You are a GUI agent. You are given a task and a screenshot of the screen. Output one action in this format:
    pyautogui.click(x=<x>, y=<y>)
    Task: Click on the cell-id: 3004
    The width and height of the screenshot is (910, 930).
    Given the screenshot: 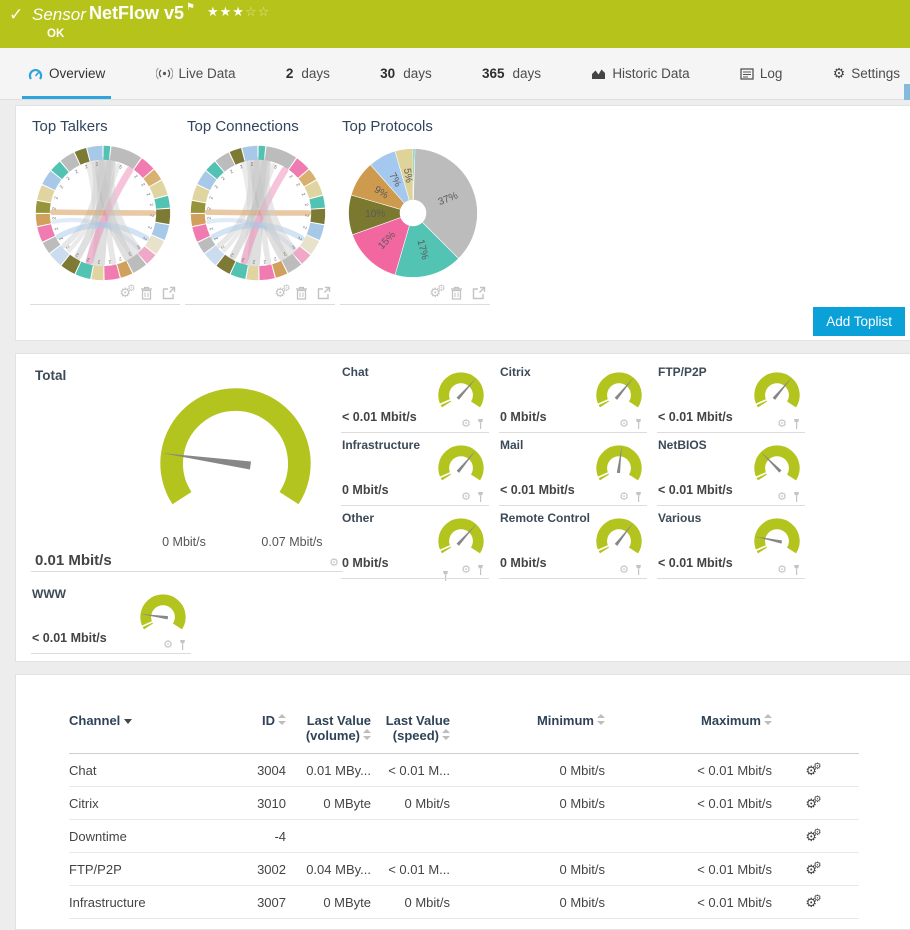 What is the action you would take?
    pyautogui.click(x=251, y=770)
    